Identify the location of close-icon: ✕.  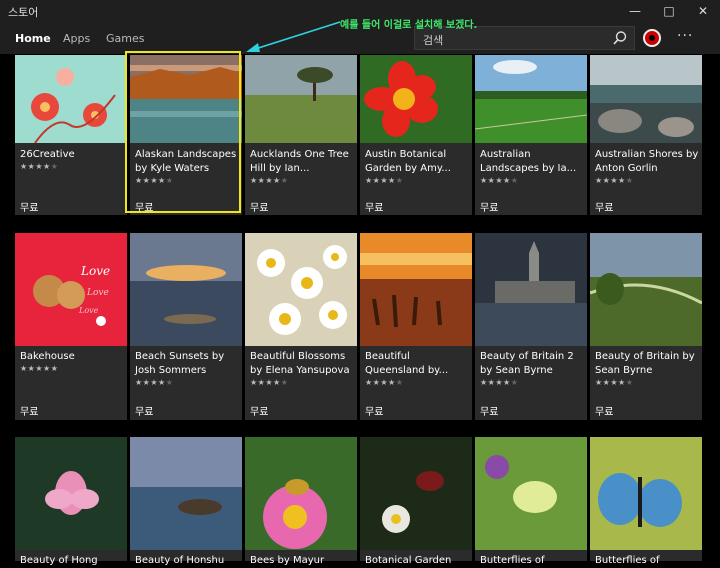
(703, 11).